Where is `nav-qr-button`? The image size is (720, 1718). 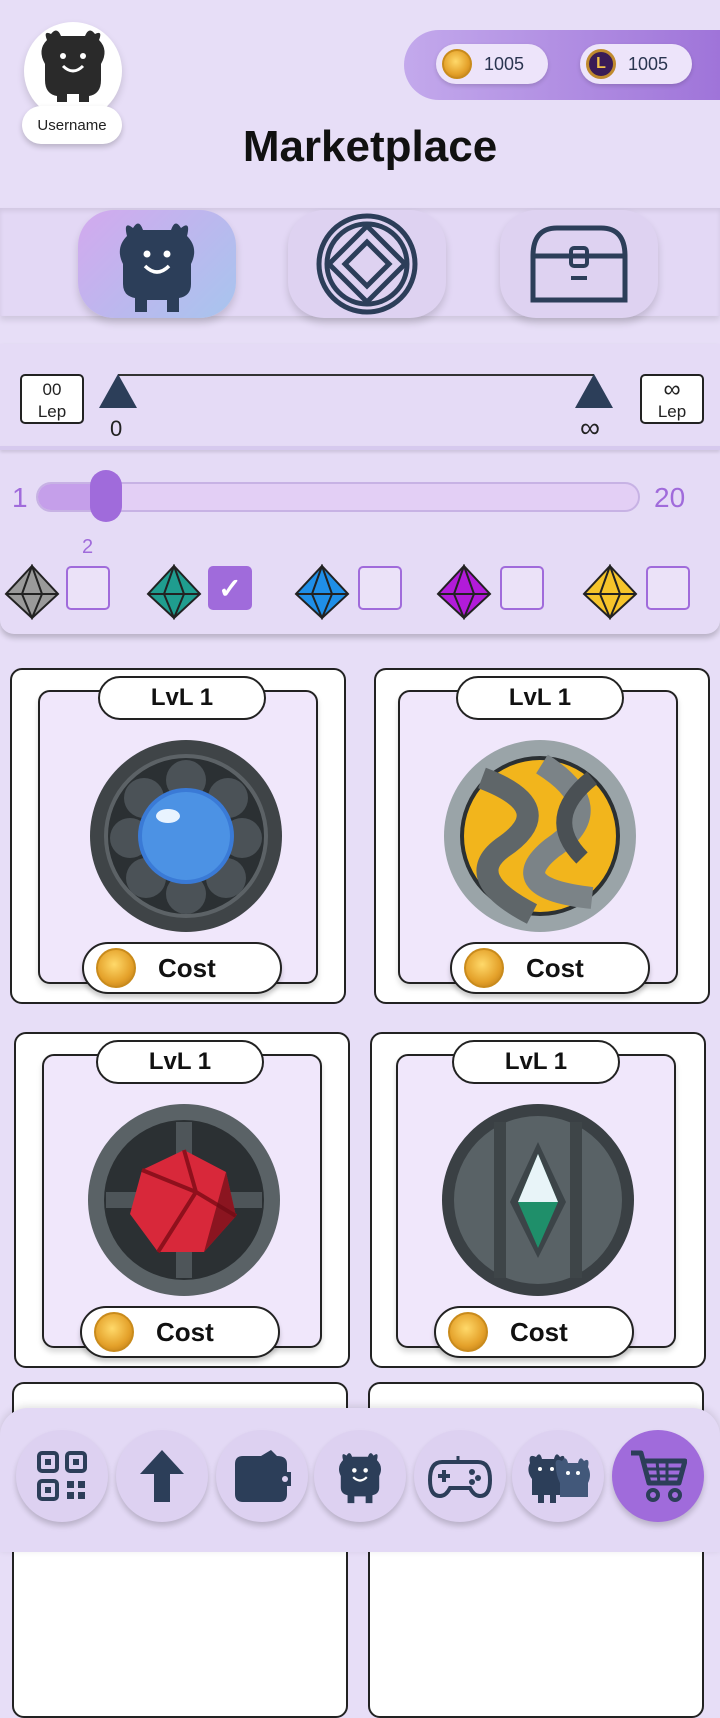
nav-qr-button is located at coordinates (62, 1476).